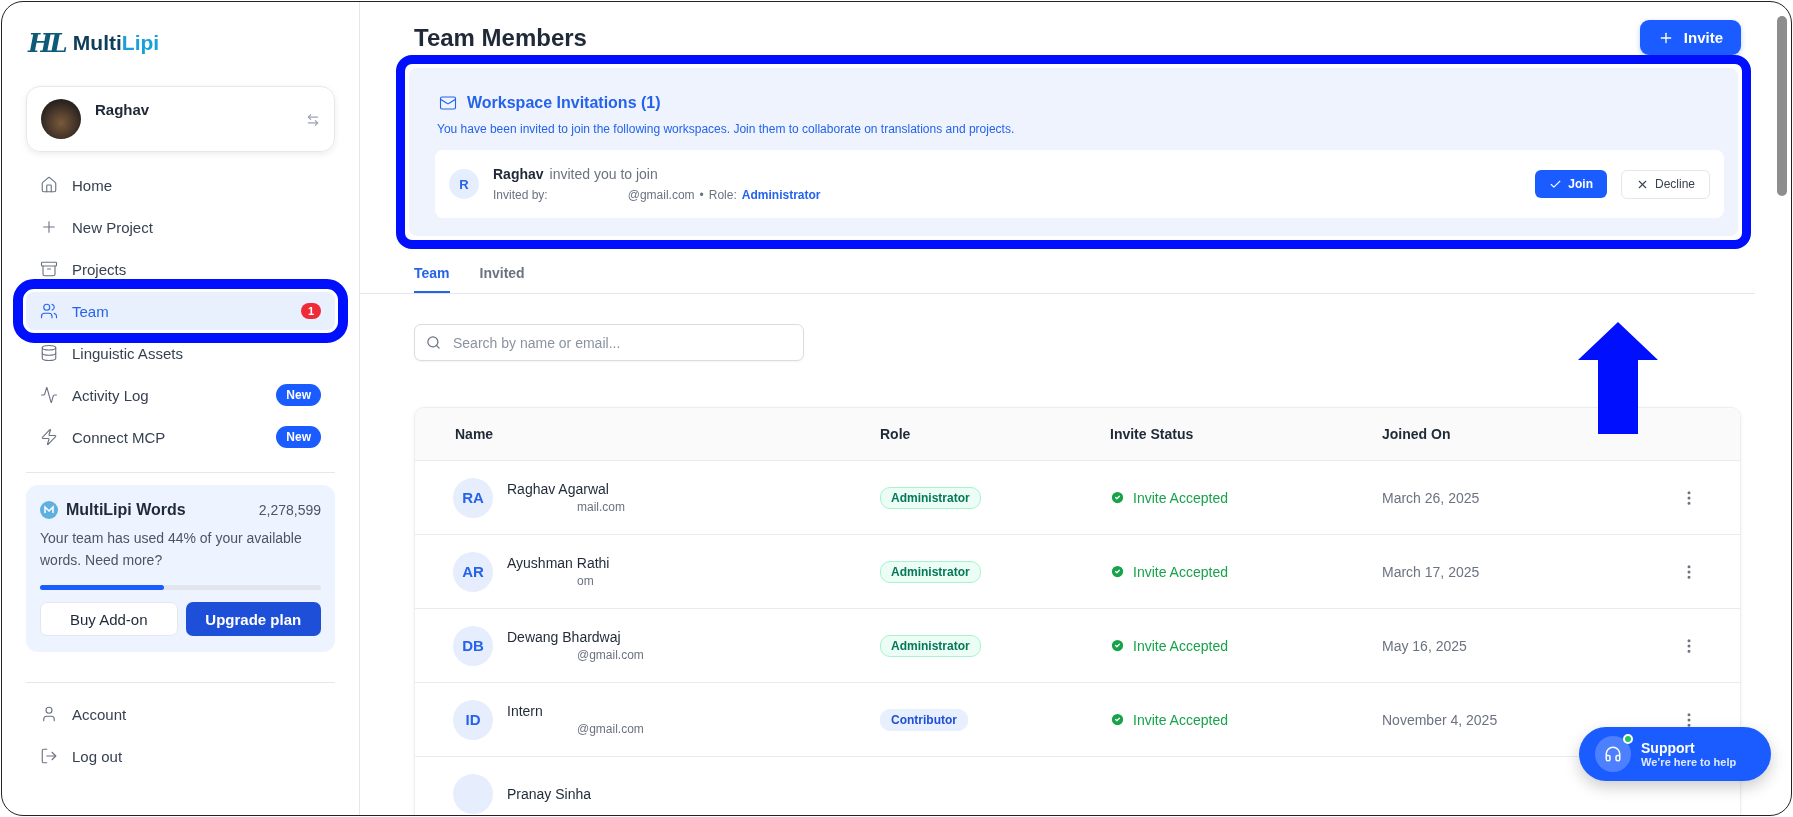 This screenshot has width=1793, height=817. What do you see at coordinates (896, 434) in the screenshot?
I see `column-header: Role` at bounding box center [896, 434].